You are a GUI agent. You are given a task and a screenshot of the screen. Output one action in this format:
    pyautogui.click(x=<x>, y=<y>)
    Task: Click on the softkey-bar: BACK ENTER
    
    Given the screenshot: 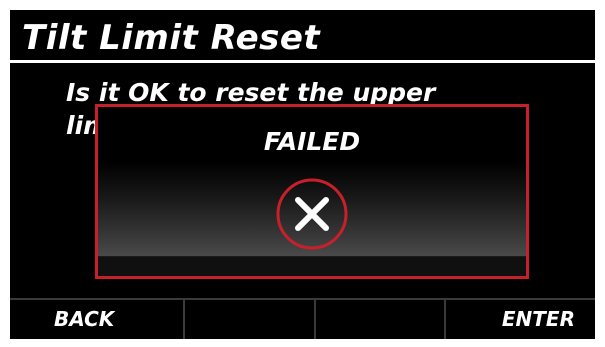 What is the action you would take?
    pyautogui.click(x=302, y=319)
    